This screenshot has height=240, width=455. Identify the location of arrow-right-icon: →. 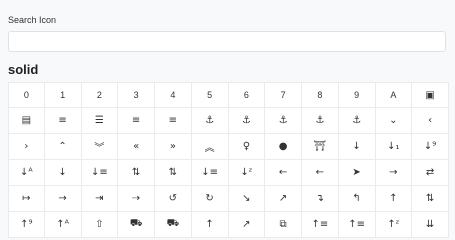
(394, 173).